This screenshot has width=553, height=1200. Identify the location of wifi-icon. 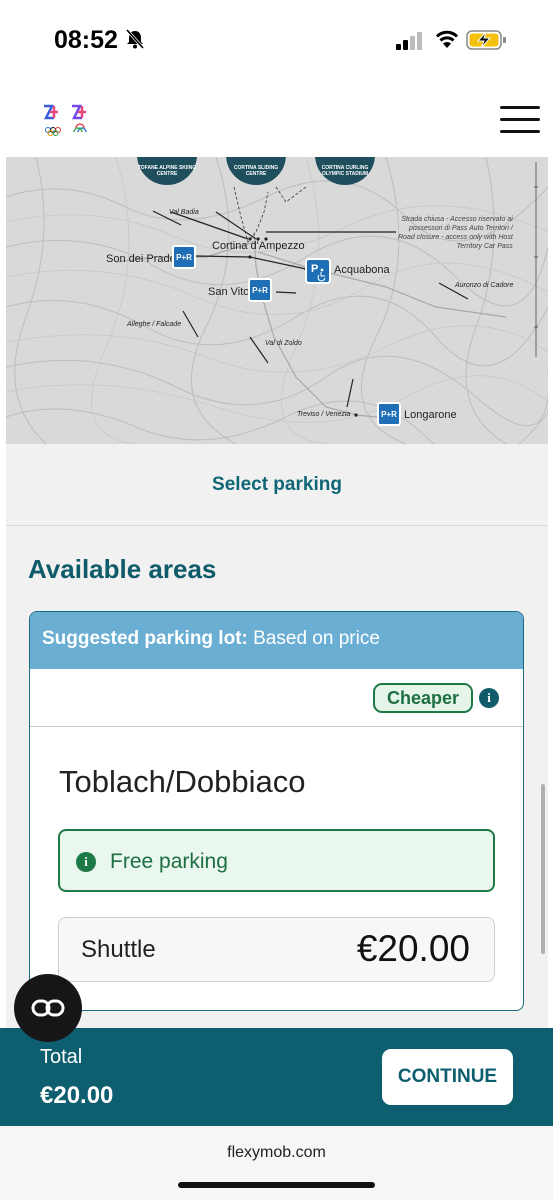
(447, 39).